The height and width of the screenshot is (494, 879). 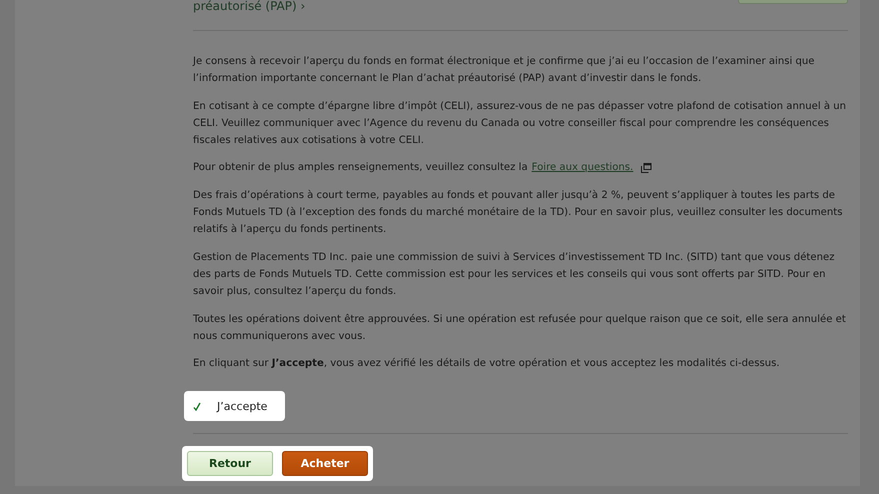 What do you see at coordinates (235, 406) in the screenshot?
I see `agree-checkbox: J’accepte` at bounding box center [235, 406].